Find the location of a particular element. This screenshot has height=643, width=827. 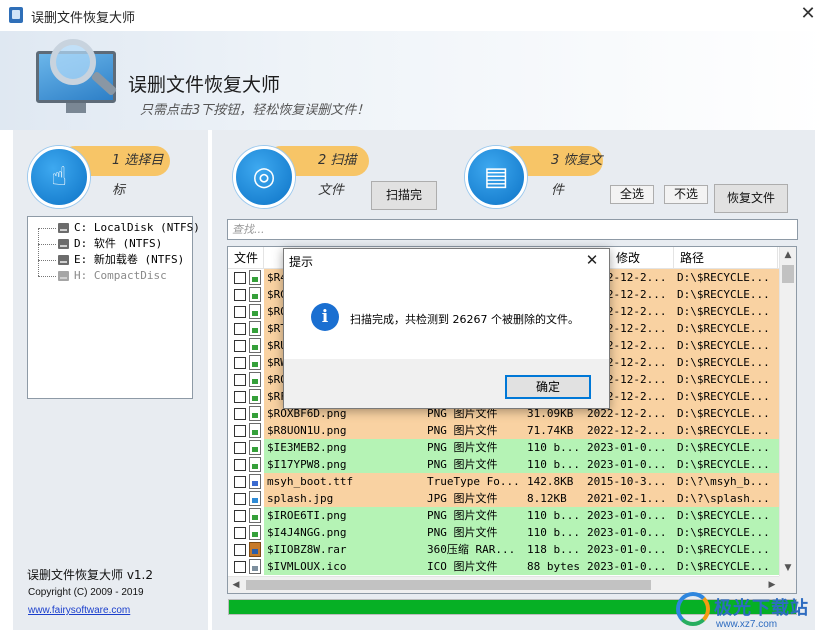

info-icon: i is located at coordinates (325, 317).